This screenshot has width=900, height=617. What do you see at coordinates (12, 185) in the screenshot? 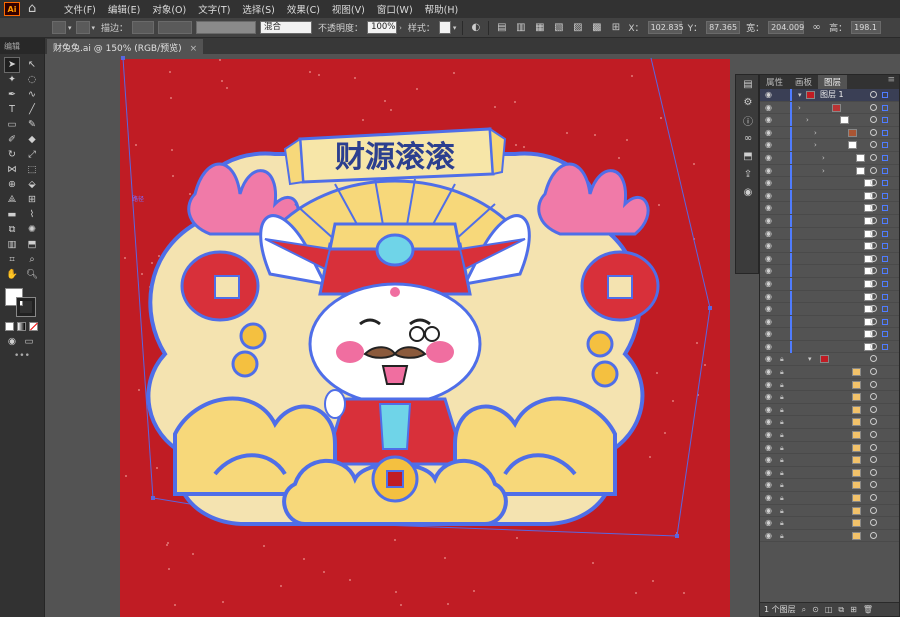
I see `shape-builder-tool-icon: ⊕` at bounding box center [12, 185].